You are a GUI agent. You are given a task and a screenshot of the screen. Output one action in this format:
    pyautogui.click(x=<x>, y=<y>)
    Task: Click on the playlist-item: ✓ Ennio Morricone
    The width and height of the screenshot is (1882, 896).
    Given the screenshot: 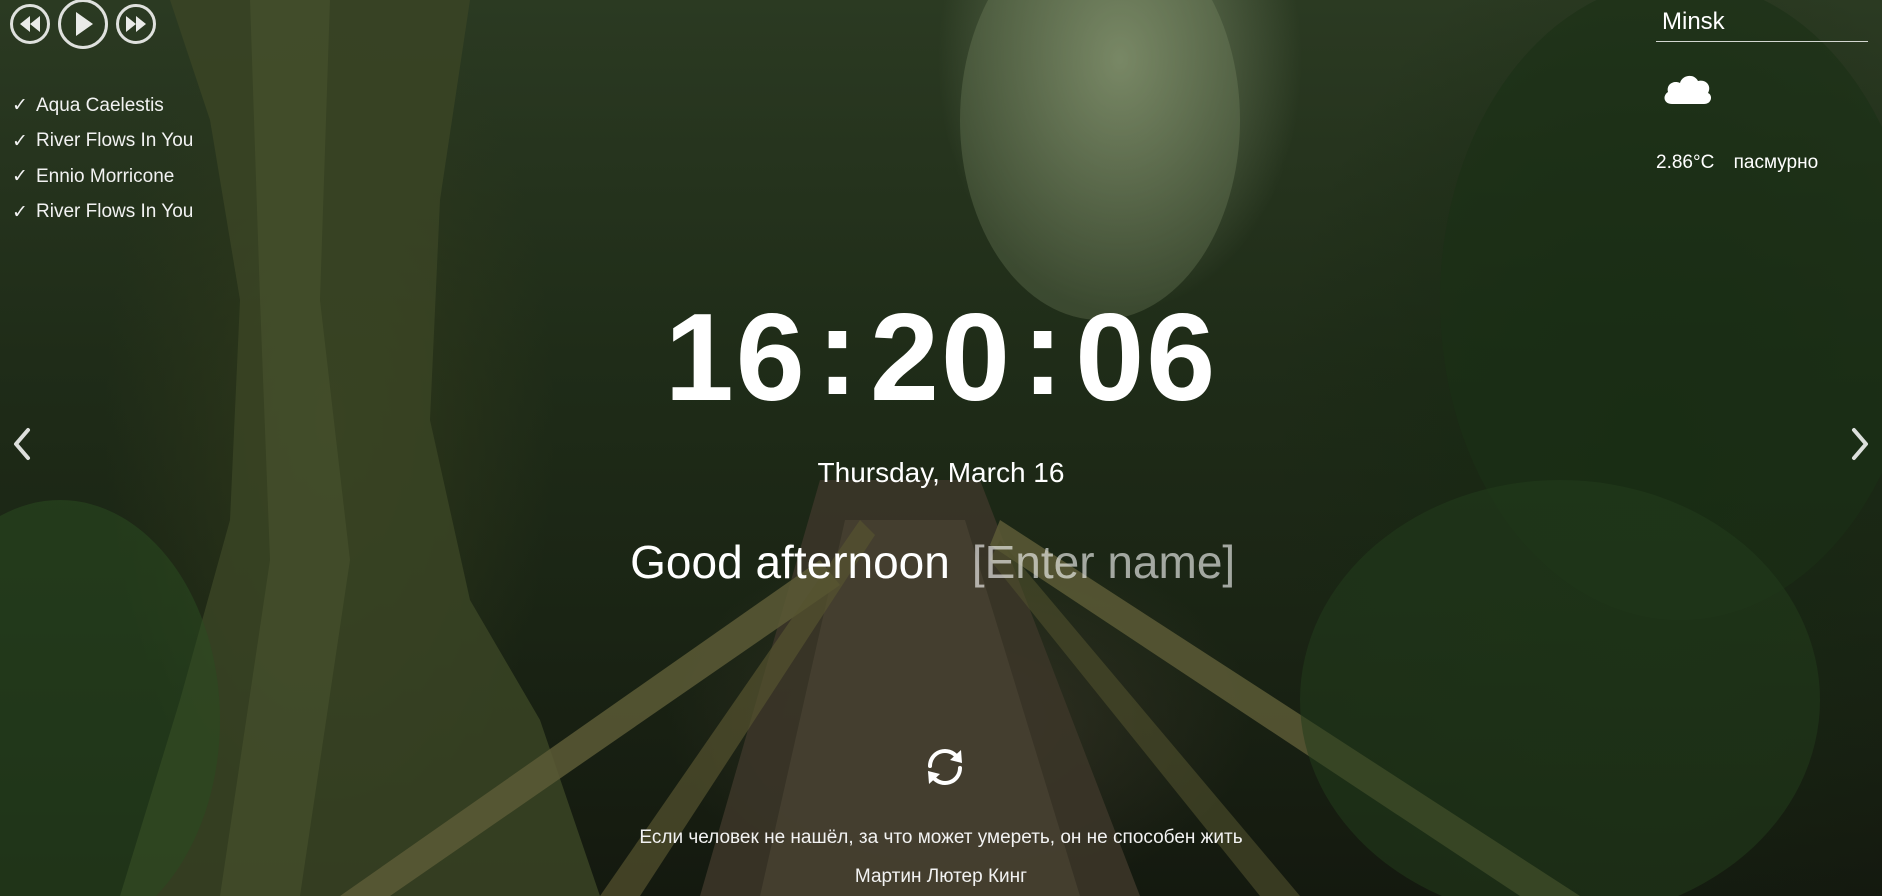 What is the action you would take?
    pyautogui.click(x=102, y=177)
    